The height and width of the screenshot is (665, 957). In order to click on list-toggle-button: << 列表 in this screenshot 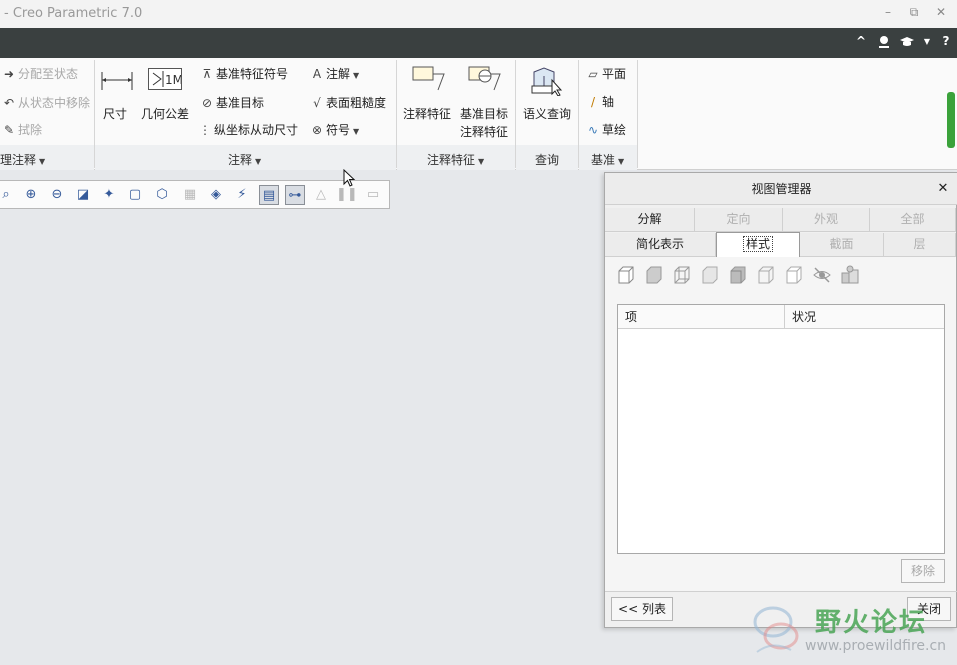, I will do `click(642, 609)`.